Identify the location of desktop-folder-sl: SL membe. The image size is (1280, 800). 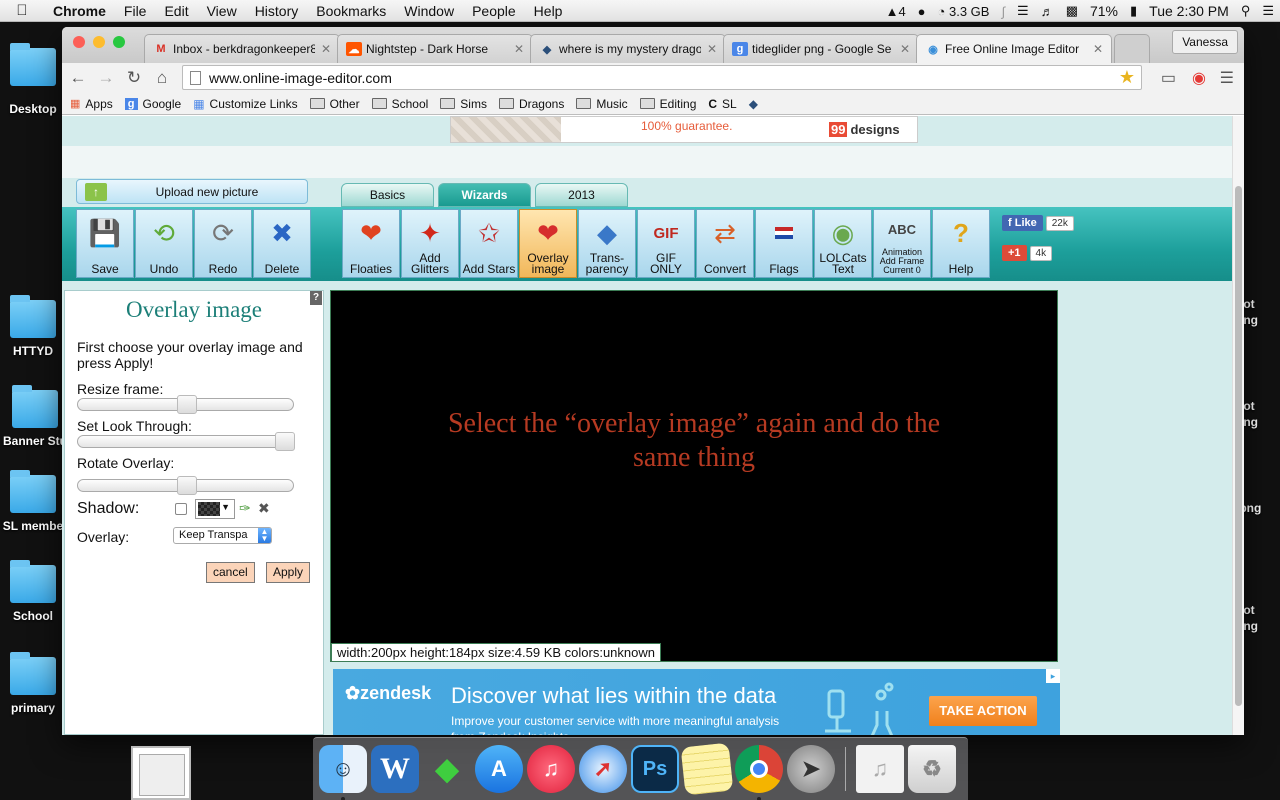
(33, 501).